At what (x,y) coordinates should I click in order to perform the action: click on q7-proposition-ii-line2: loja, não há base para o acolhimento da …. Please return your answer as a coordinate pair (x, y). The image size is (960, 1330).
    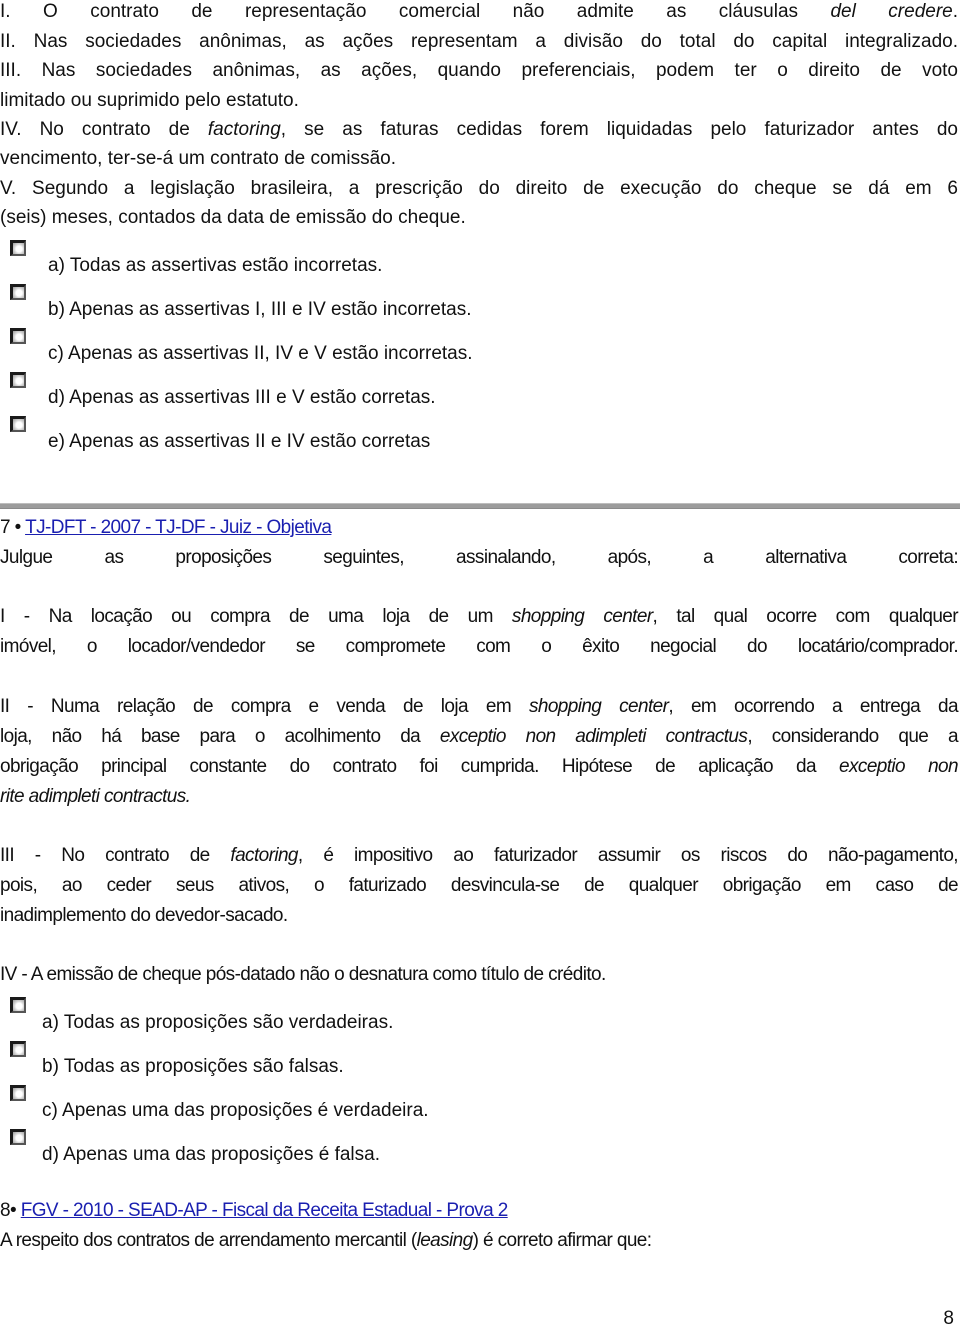
    Looking at the image, I should click on (479, 738).